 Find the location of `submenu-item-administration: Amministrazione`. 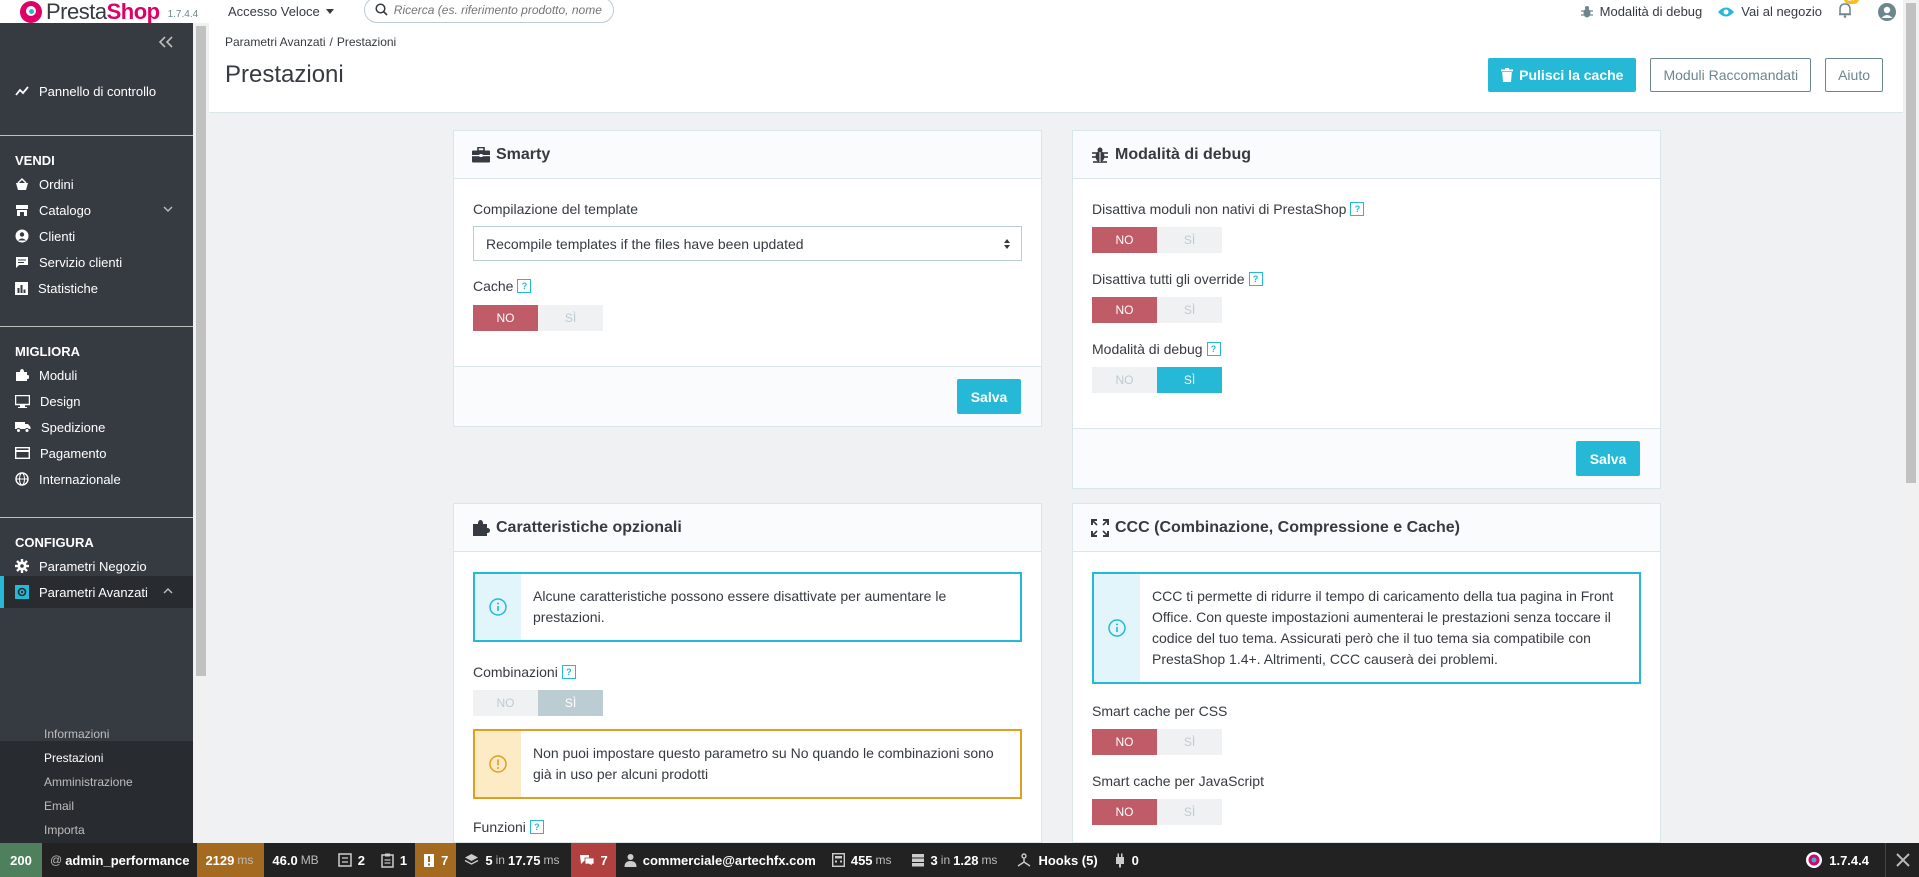

submenu-item-administration: Amministrazione is located at coordinates (88, 782).